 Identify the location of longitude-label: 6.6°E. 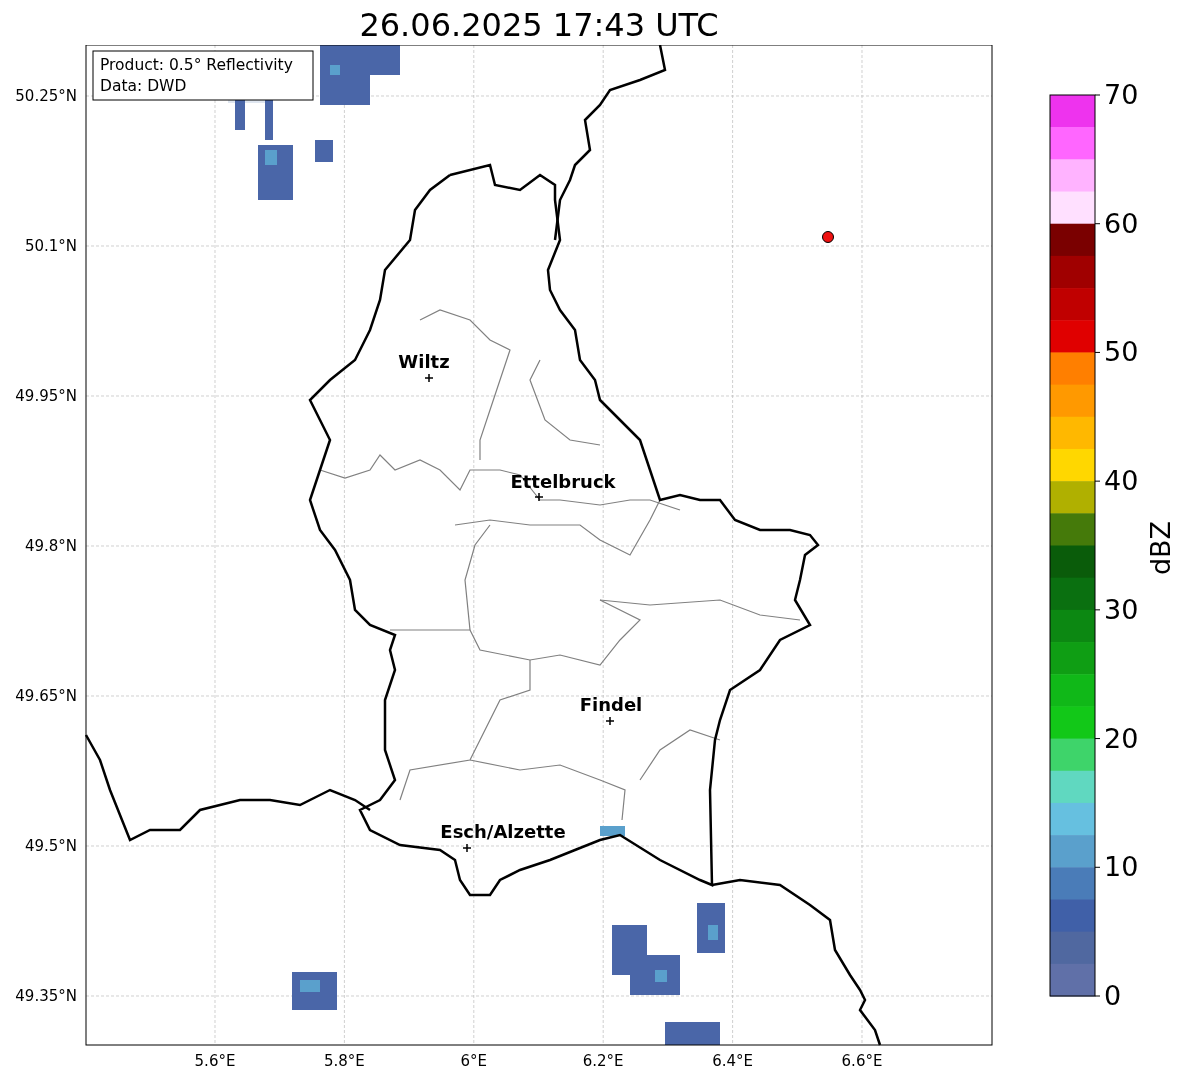
(862, 1061).